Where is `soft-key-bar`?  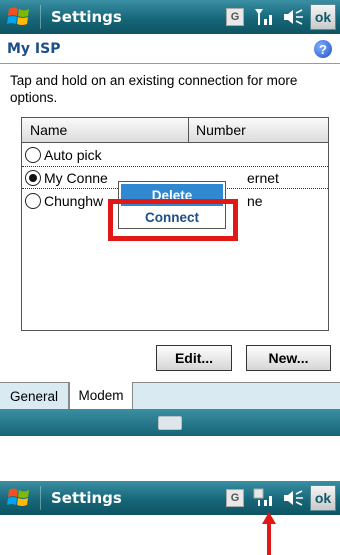
soft-key-bar is located at coordinates (170, 422).